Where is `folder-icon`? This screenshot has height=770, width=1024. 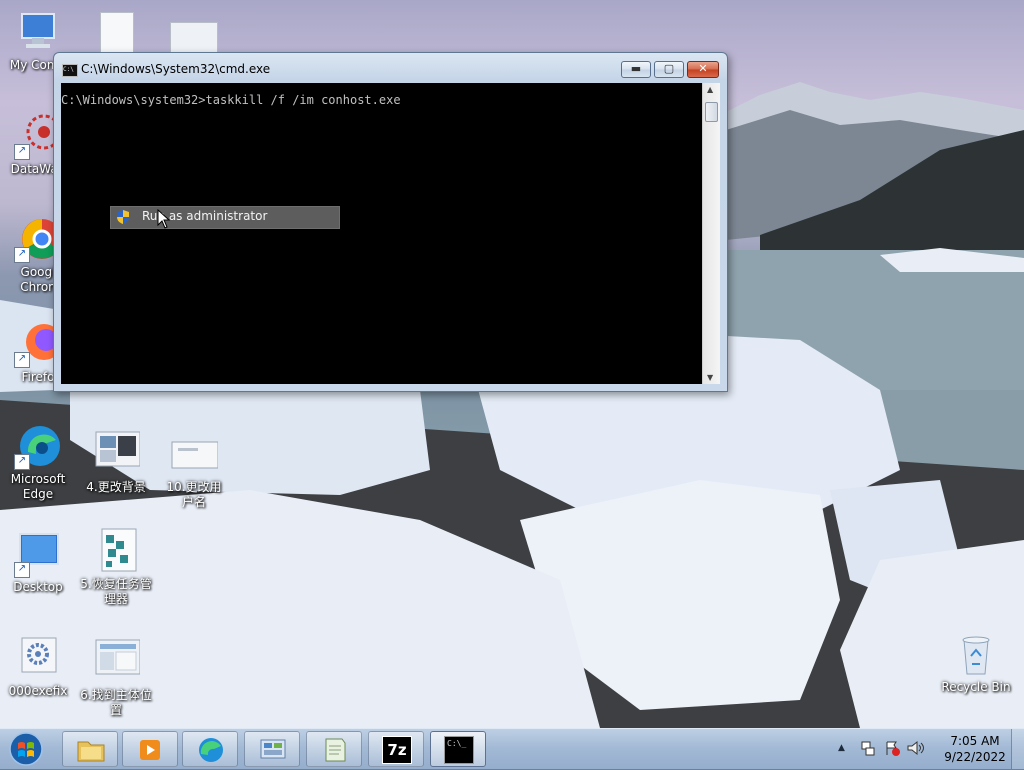
folder-icon is located at coordinates (91, 751).